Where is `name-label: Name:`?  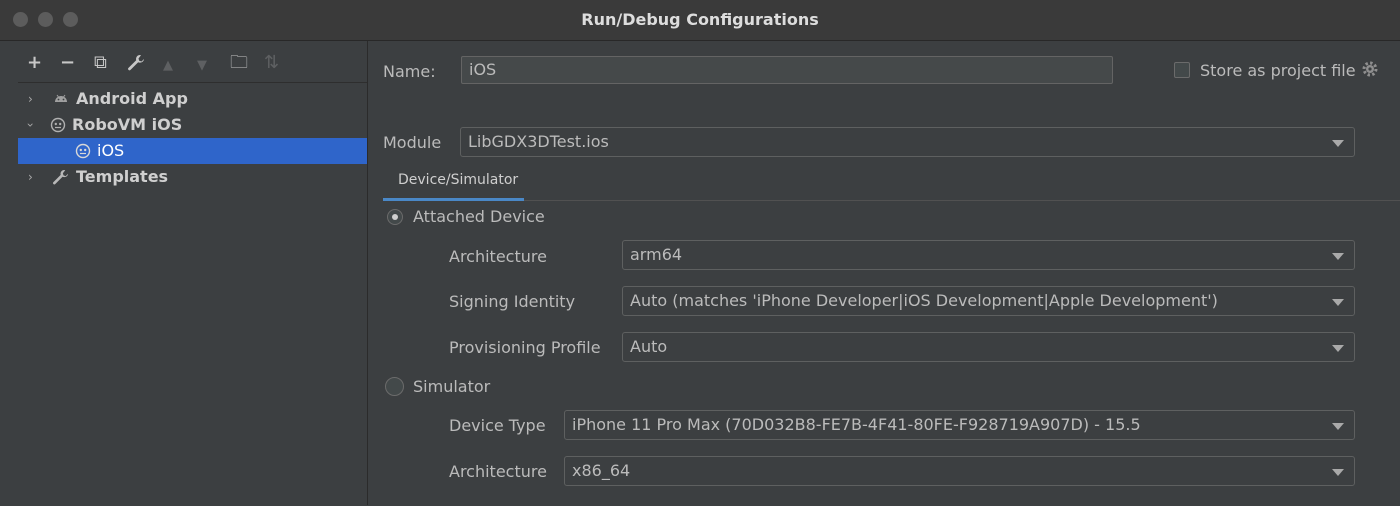 name-label: Name: is located at coordinates (409, 71).